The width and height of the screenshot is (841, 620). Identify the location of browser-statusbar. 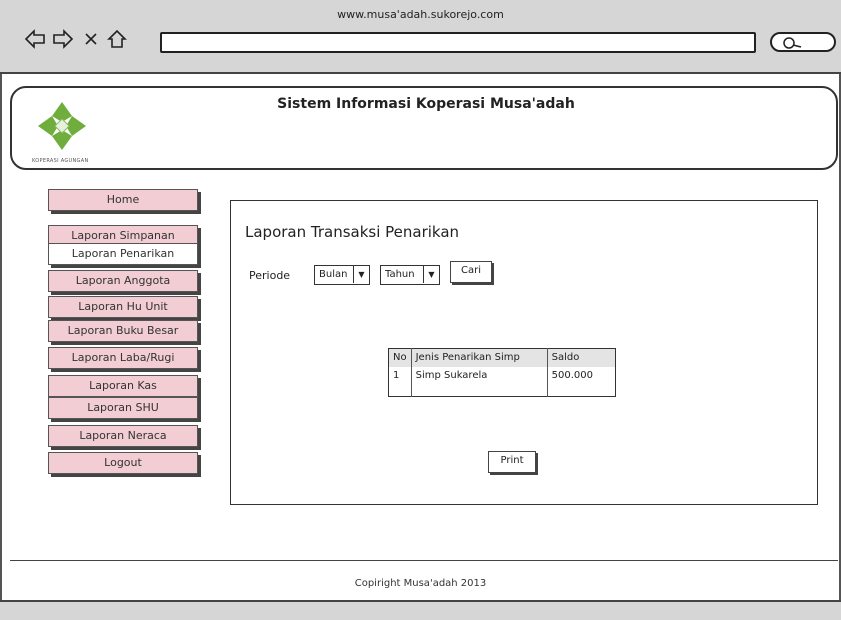
(420, 610).